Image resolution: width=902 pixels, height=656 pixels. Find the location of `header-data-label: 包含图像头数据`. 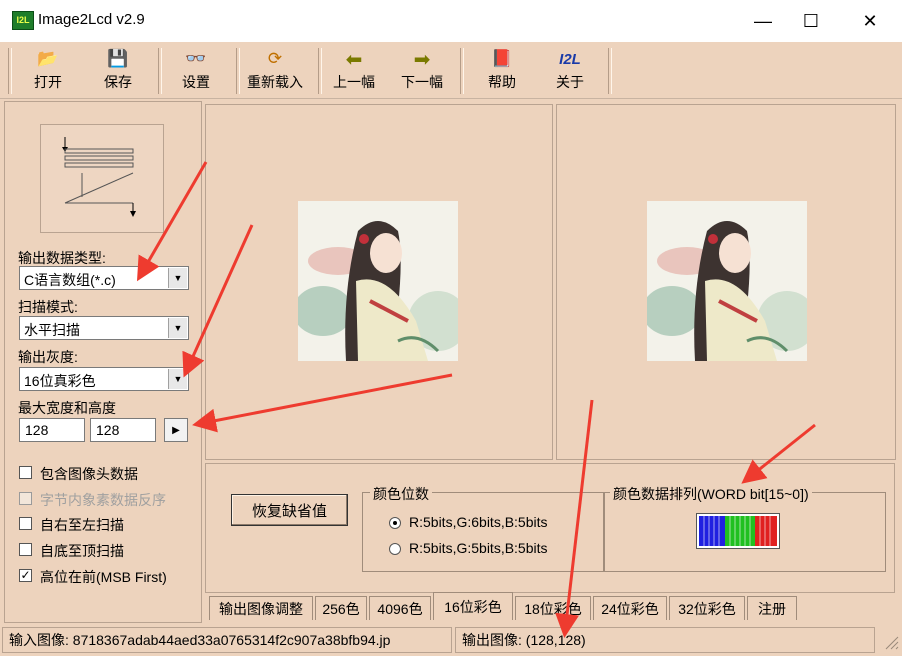

header-data-label: 包含图像头数据 is located at coordinates (89, 474).